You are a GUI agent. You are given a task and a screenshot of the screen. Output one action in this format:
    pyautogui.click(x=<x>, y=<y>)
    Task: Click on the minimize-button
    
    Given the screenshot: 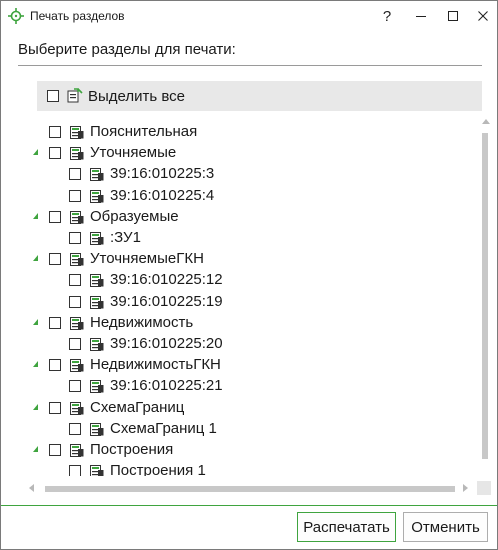 What is the action you would take?
    pyautogui.click(x=421, y=16)
    